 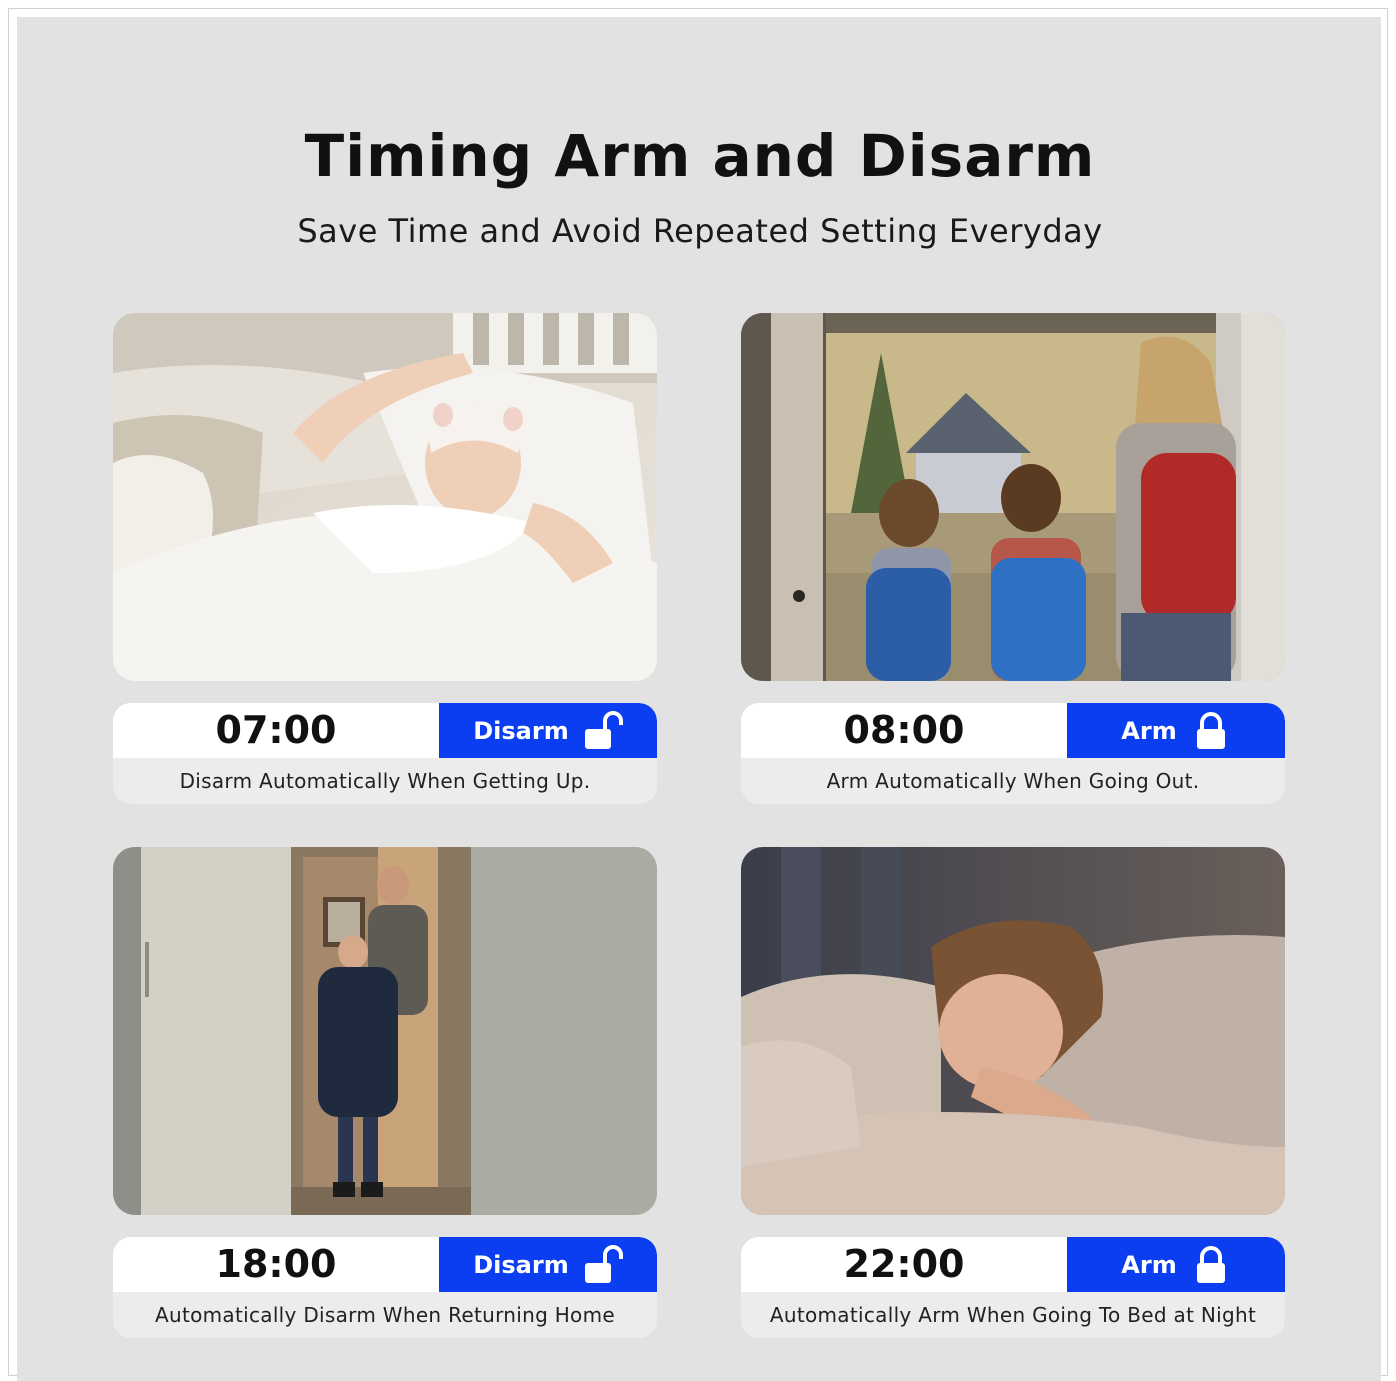 What do you see at coordinates (385, 781) in the screenshot?
I see `schedule-caption: Disarm Automatically When Getting Up.` at bounding box center [385, 781].